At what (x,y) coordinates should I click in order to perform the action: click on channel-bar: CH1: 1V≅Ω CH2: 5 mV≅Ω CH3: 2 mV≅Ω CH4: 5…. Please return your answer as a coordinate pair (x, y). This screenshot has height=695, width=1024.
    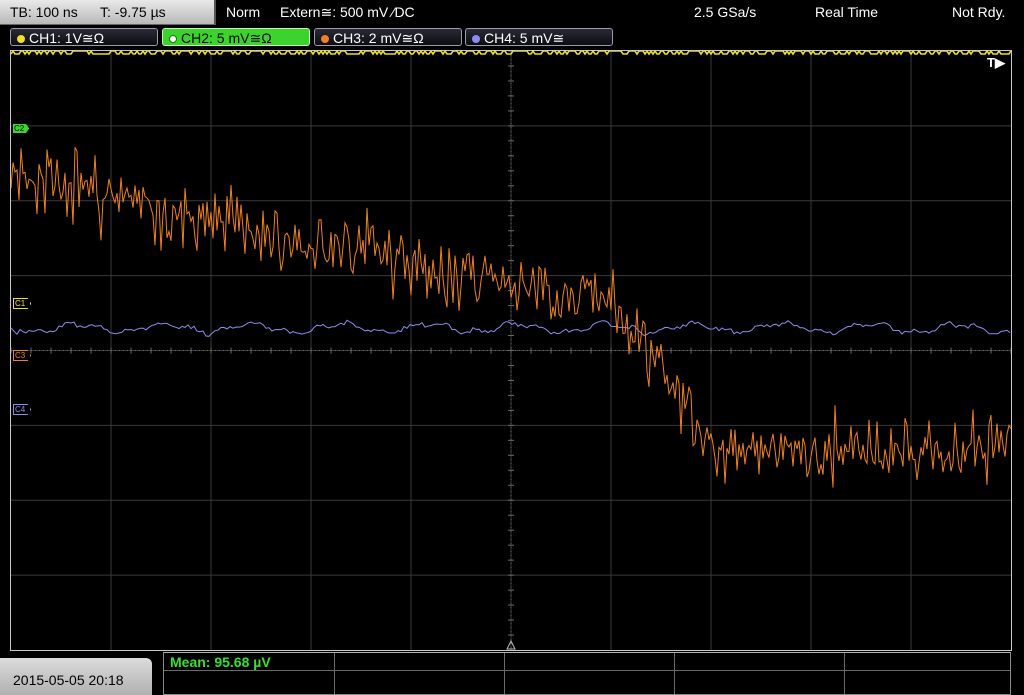
    Looking at the image, I should click on (512, 37).